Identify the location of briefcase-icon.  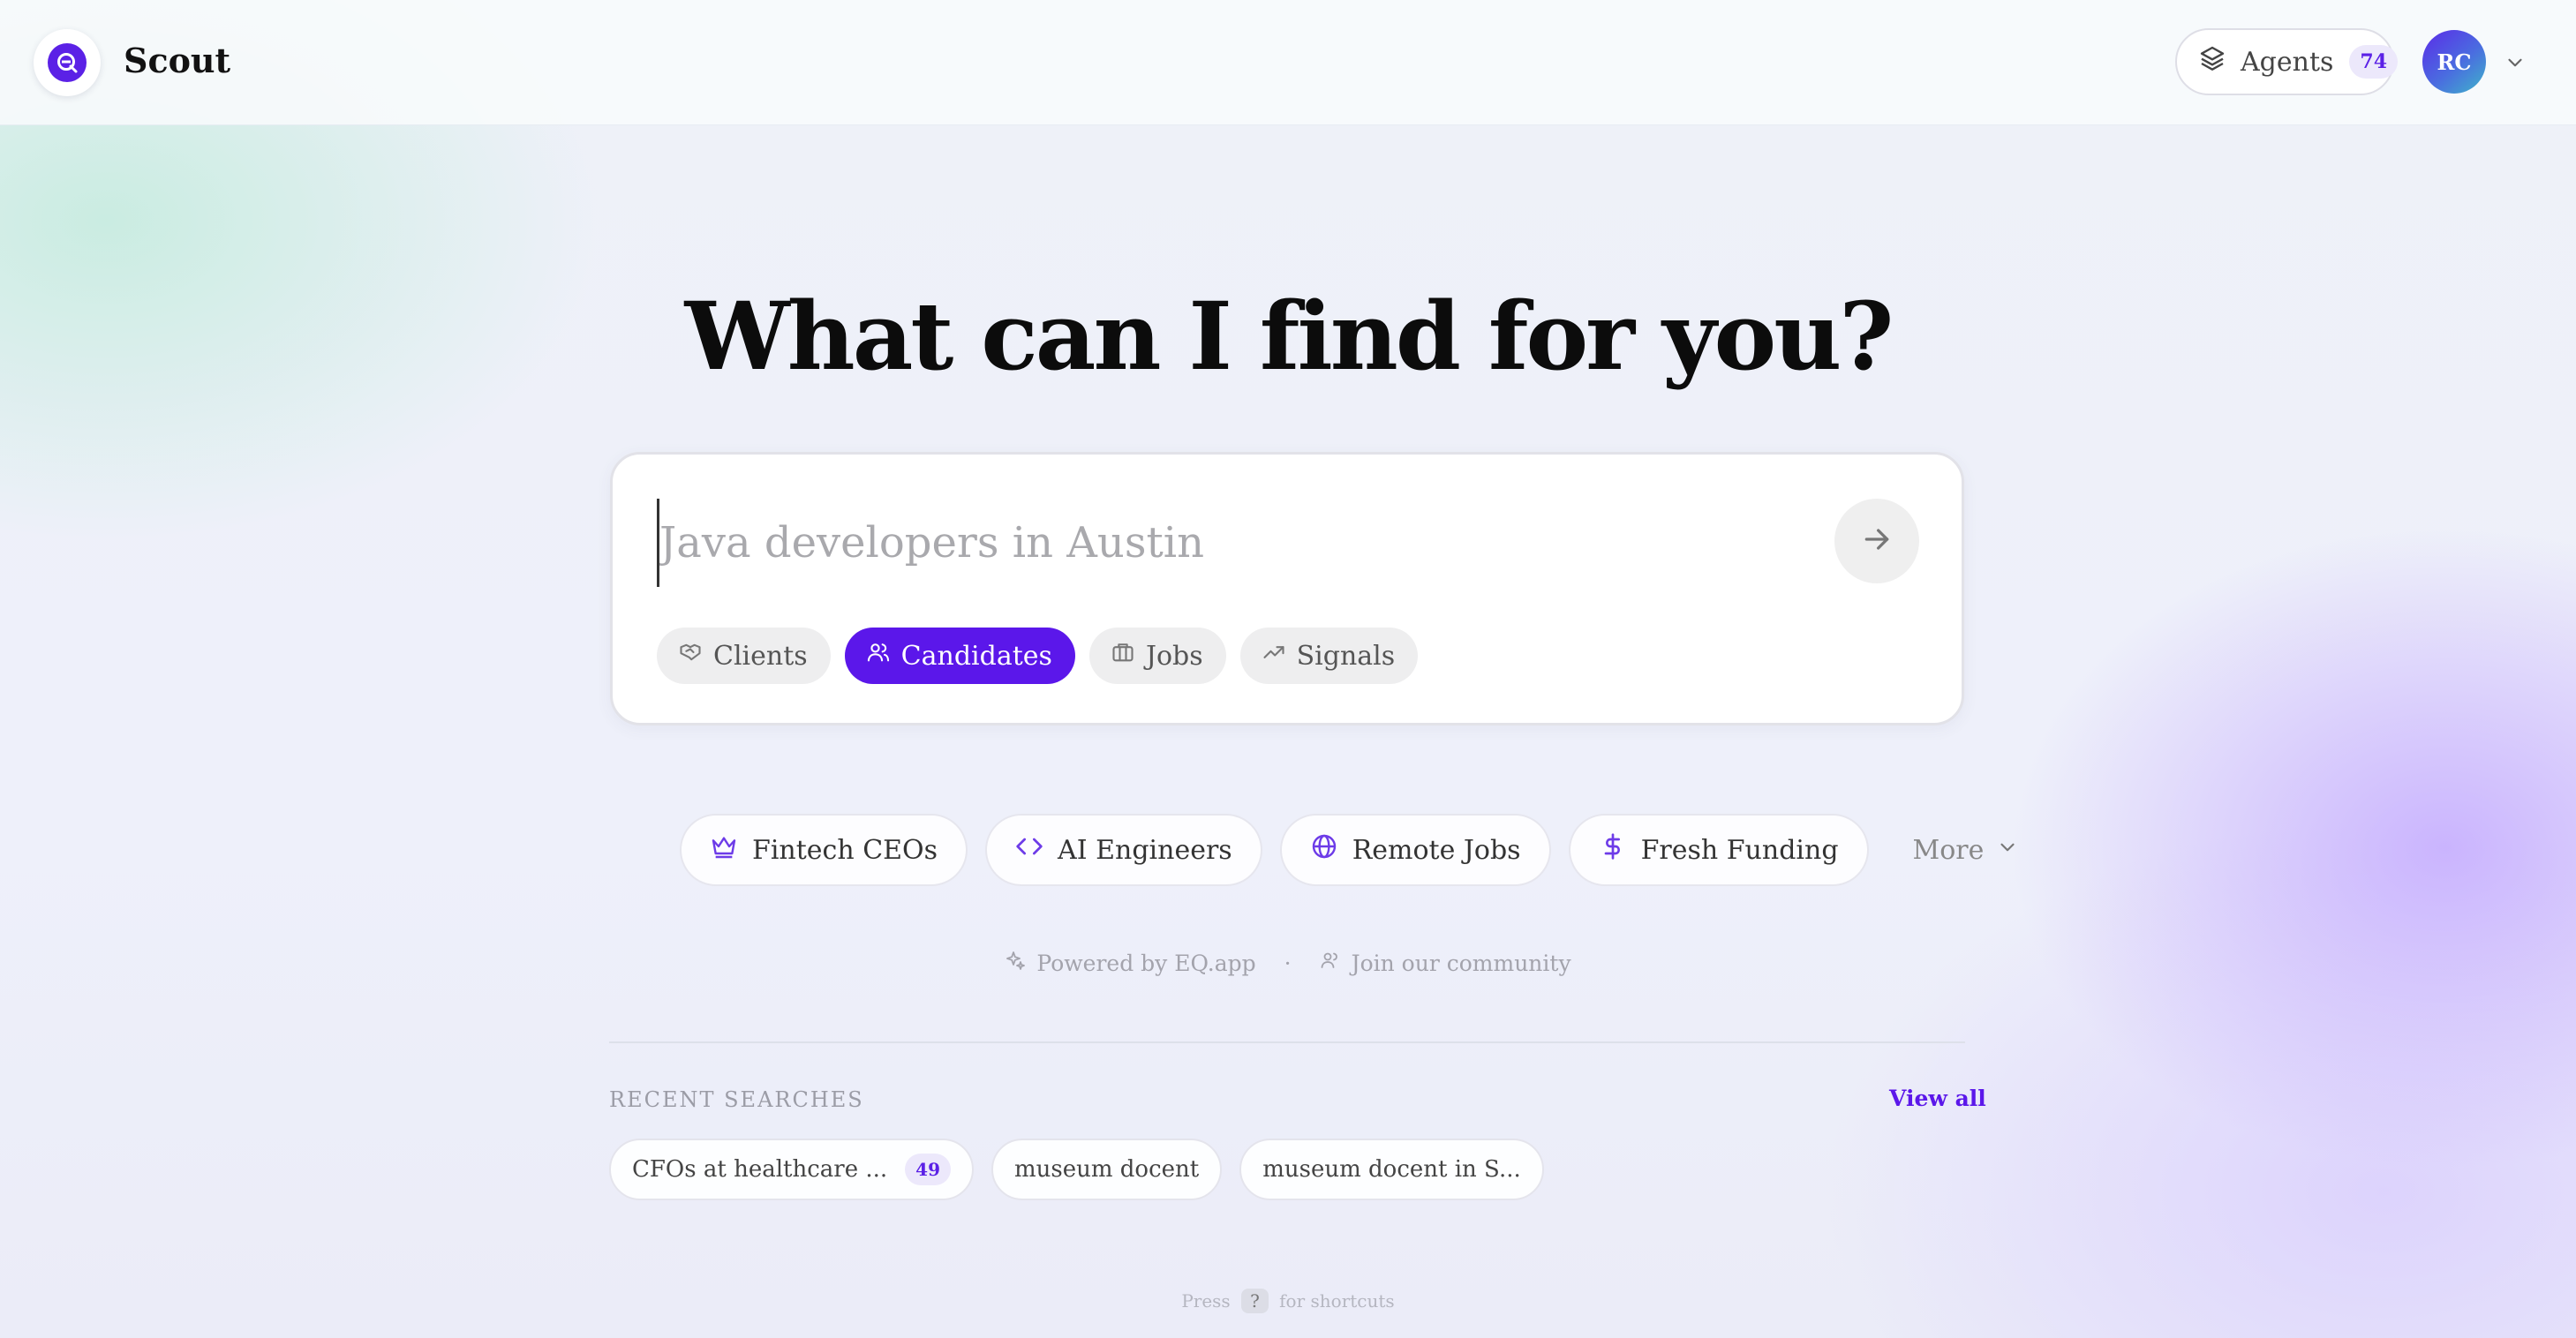
(1123, 656).